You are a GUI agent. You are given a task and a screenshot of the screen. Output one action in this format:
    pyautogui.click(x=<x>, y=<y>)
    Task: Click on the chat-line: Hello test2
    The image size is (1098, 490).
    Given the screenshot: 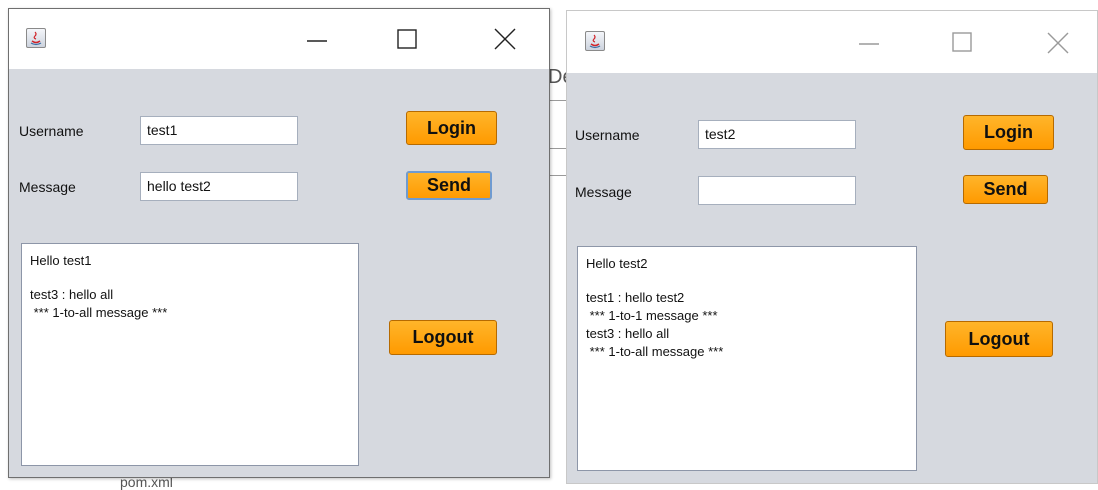 What is the action you would take?
    pyautogui.click(x=617, y=263)
    